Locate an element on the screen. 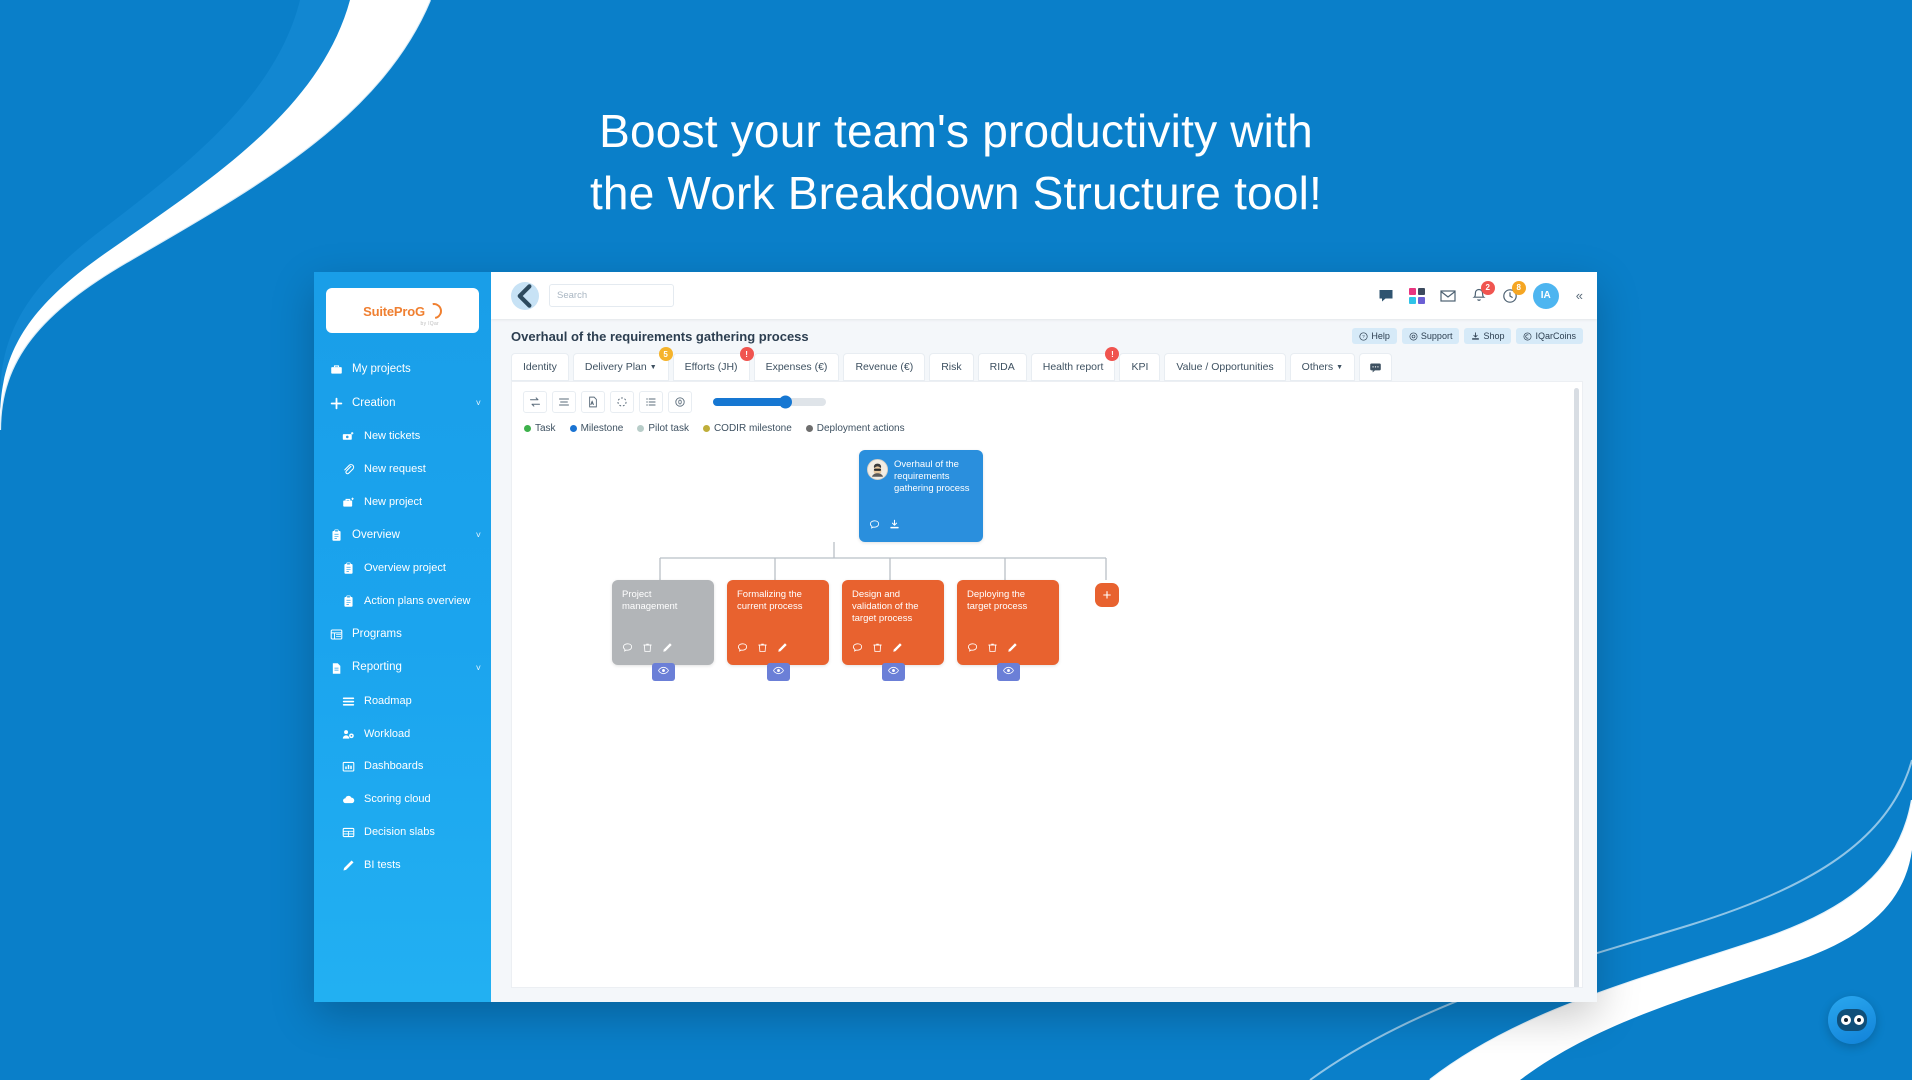 The width and height of the screenshot is (1912, 1080). wbs-child-node: Formalizing the current process is located at coordinates (778, 622).